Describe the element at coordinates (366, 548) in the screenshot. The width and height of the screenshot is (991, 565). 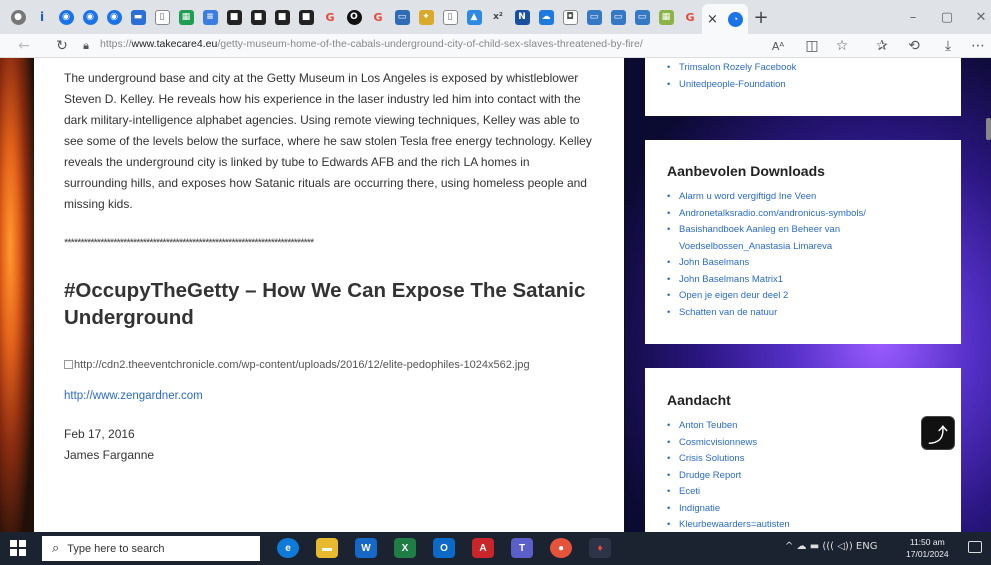
I see `word-icon: W` at that location.